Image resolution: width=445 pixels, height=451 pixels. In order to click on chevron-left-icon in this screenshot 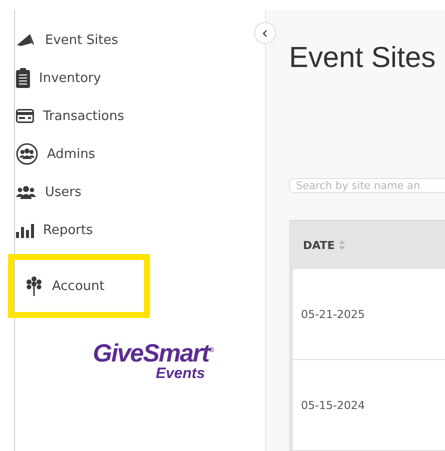, I will do `click(265, 33)`.